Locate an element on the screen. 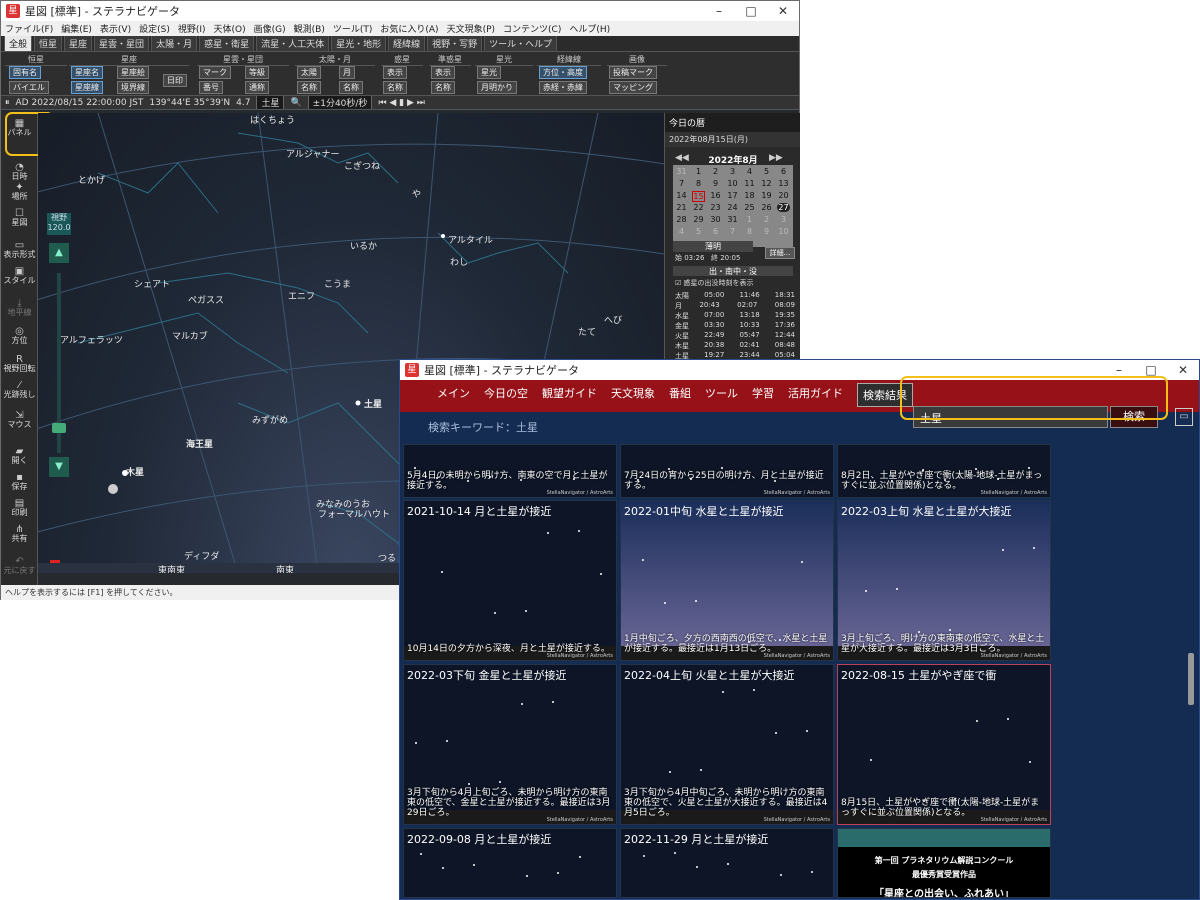  calendar-day: 28 is located at coordinates (681, 219).